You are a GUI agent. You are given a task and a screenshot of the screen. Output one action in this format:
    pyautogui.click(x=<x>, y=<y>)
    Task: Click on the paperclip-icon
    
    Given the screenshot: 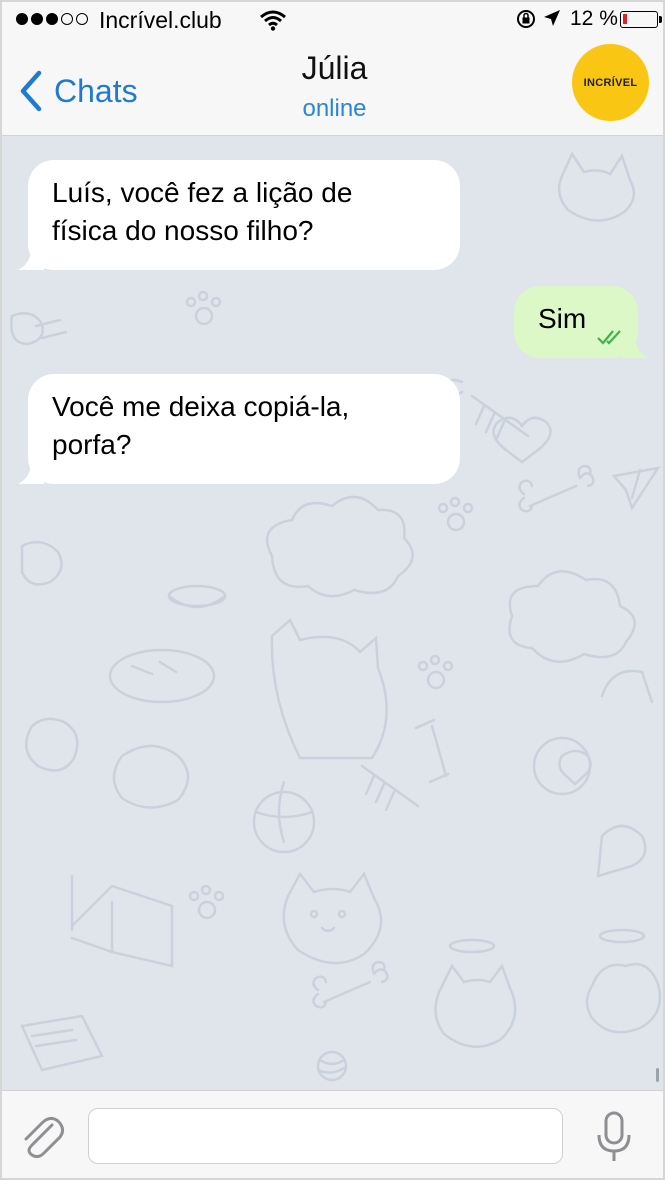 What is the action you would take?
    pyautogui.click(x=43, y=1136)
    